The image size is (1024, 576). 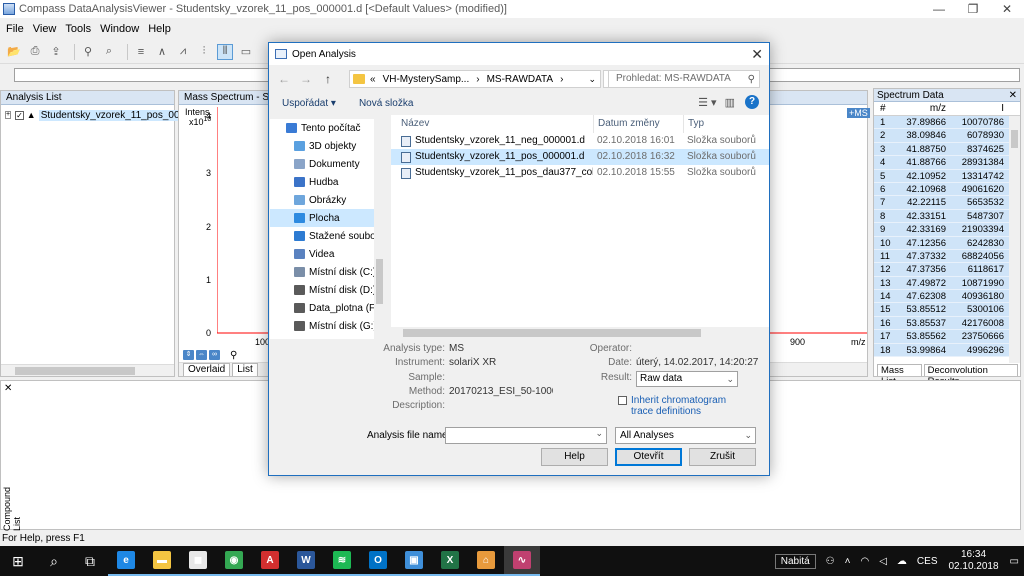 I want to click on excel-icon: X, so click(x=450, y=561).